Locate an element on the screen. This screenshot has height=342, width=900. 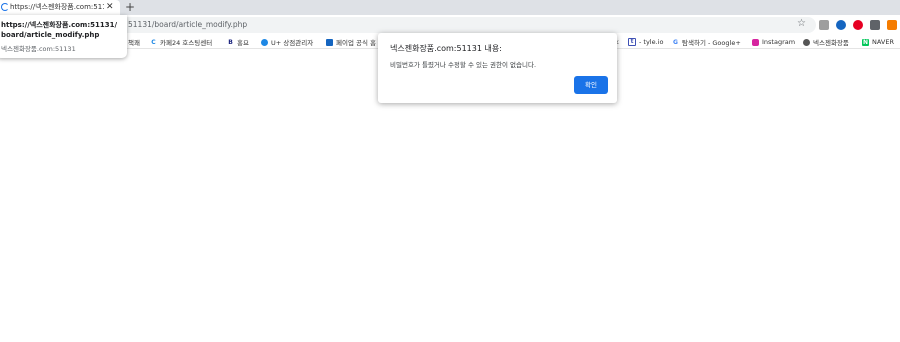
tab-title: https://넥스젠화장품.com:51131/ is located at coordinates (57, 7).